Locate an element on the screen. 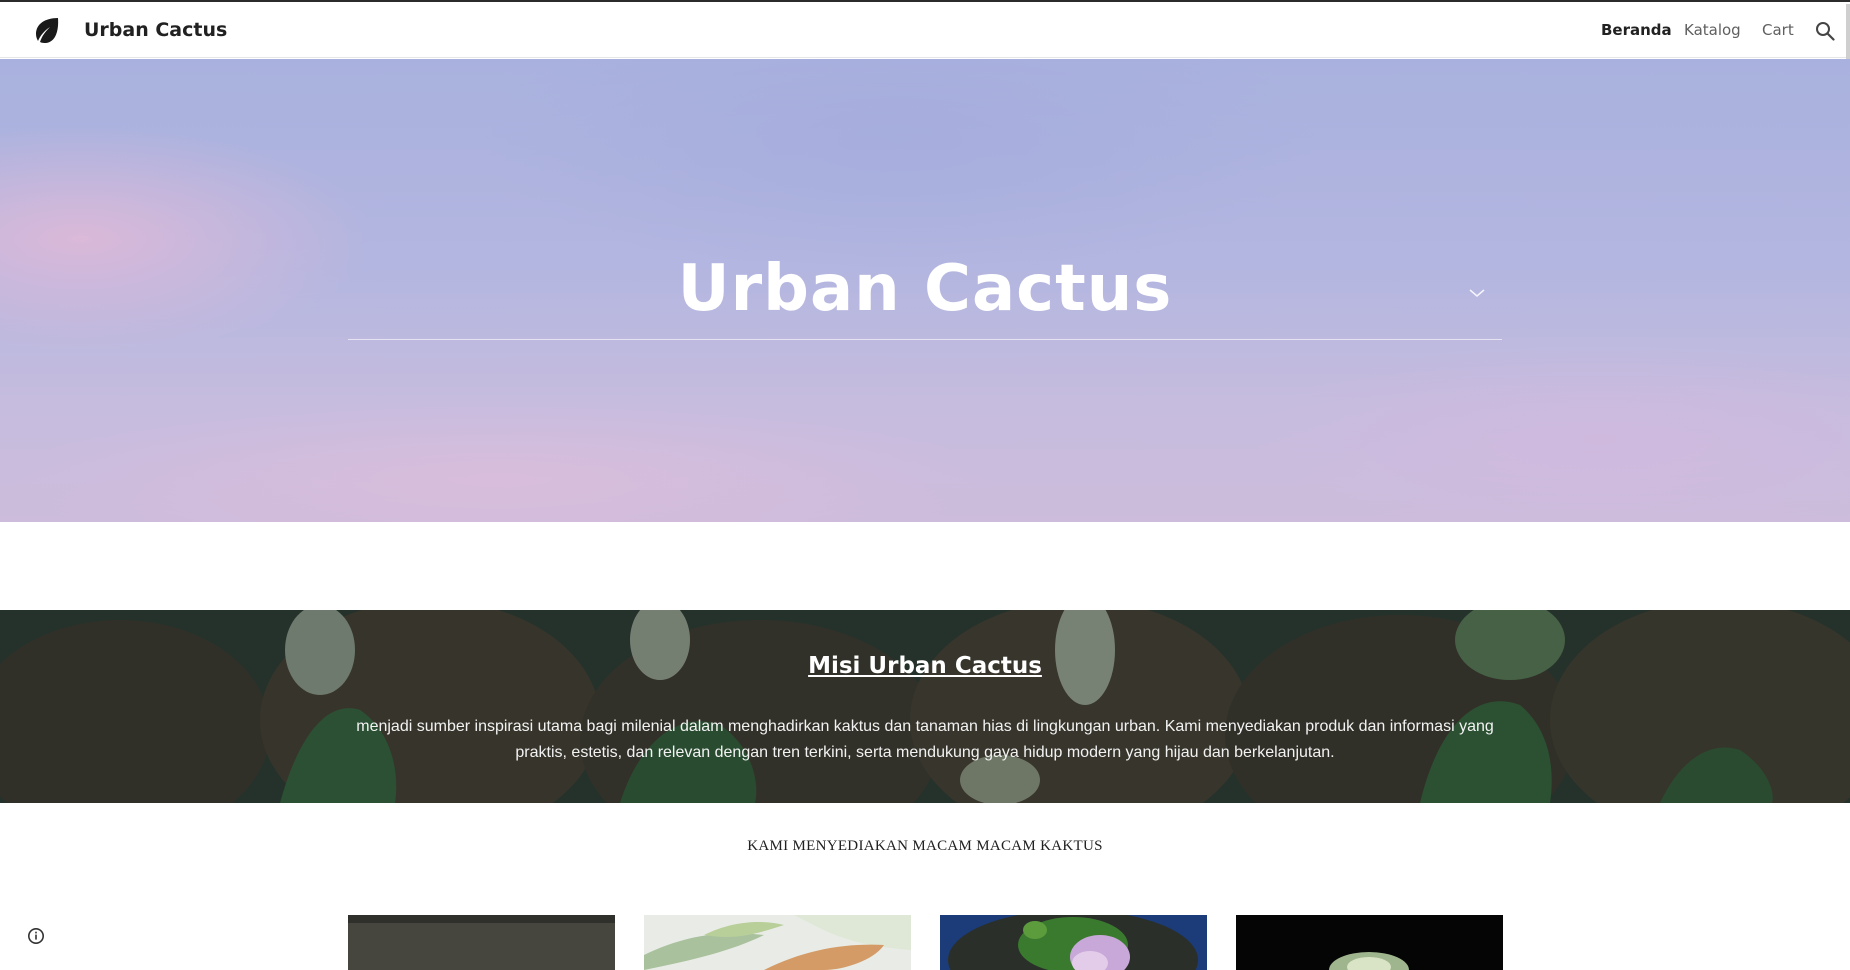  nav-beranda: Beranda is located at coordinates (1636, 30).